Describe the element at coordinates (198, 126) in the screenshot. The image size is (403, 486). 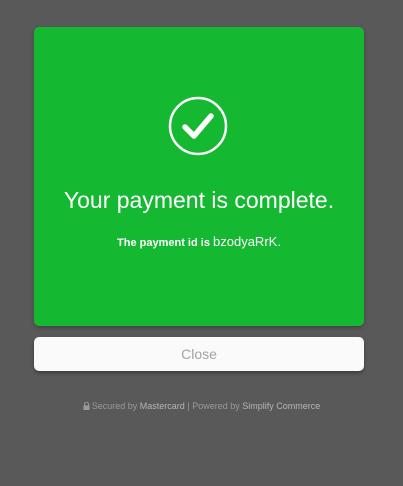
I see `check-circle-icon` at that location.